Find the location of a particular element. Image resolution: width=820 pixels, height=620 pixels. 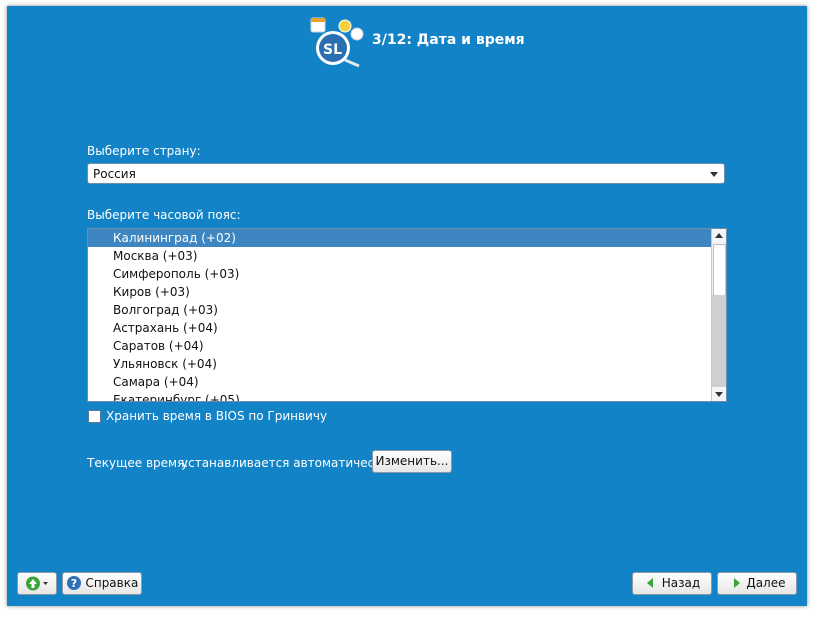

timezone-item: Астрахань (+04) is located at coordinates (399, 328).